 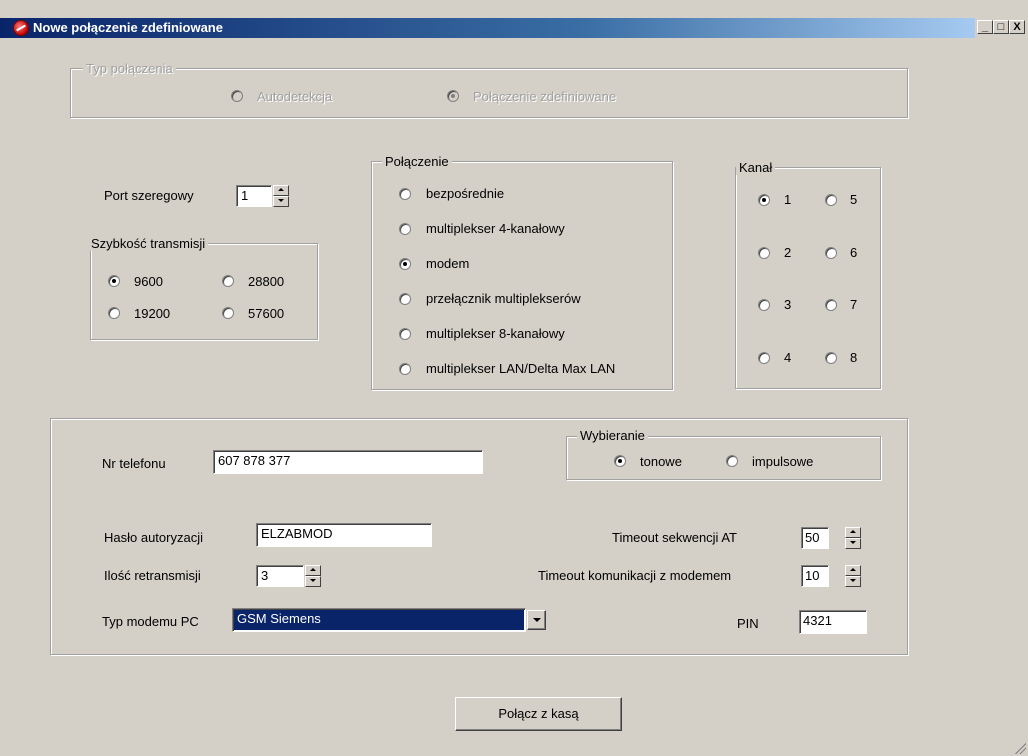 I want to click on radio-tone-label: tonowe, so click(x=661, y=461).